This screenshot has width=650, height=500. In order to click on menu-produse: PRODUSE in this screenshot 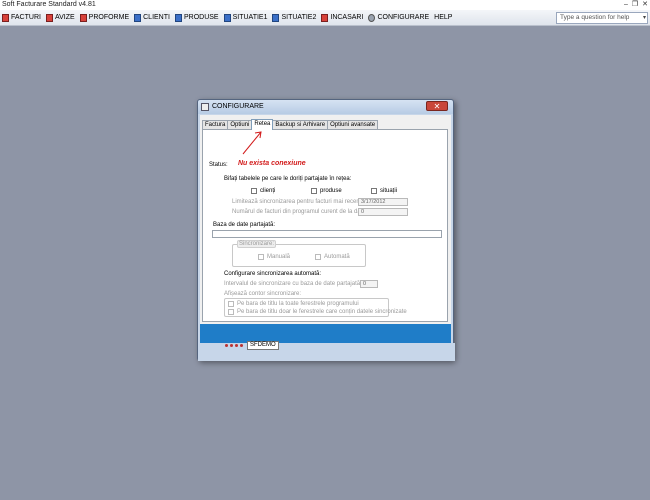, I will do `click(196, 17)`.